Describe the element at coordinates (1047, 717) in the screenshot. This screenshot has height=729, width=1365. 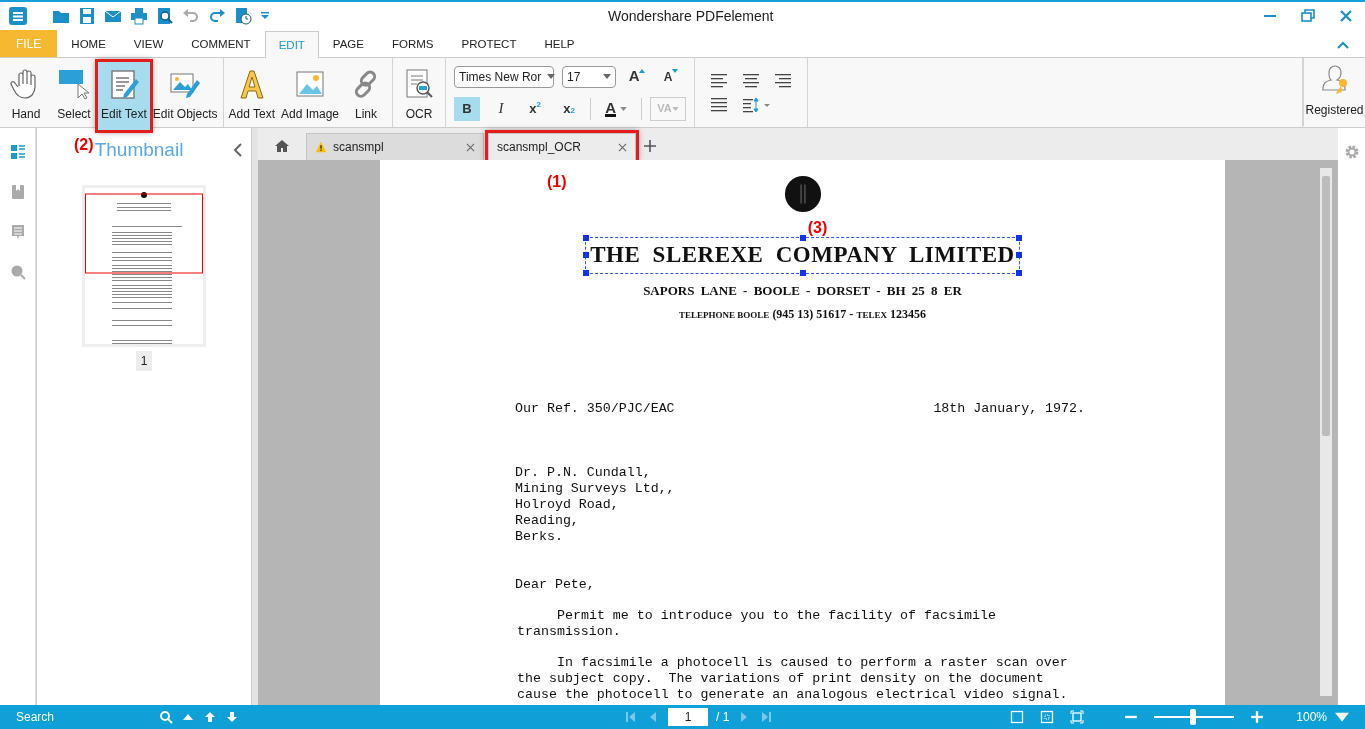
I see `fit-page-icon` at that location.